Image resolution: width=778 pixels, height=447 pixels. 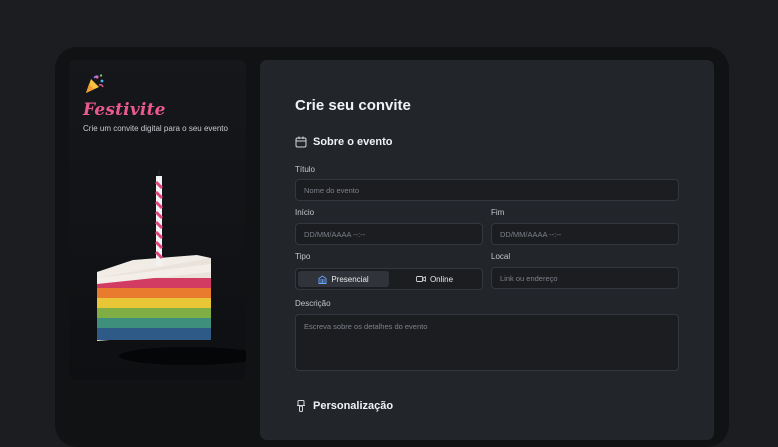 I want to click on section-about-event-title: Sobre o evento, so click(x=353, y=142).